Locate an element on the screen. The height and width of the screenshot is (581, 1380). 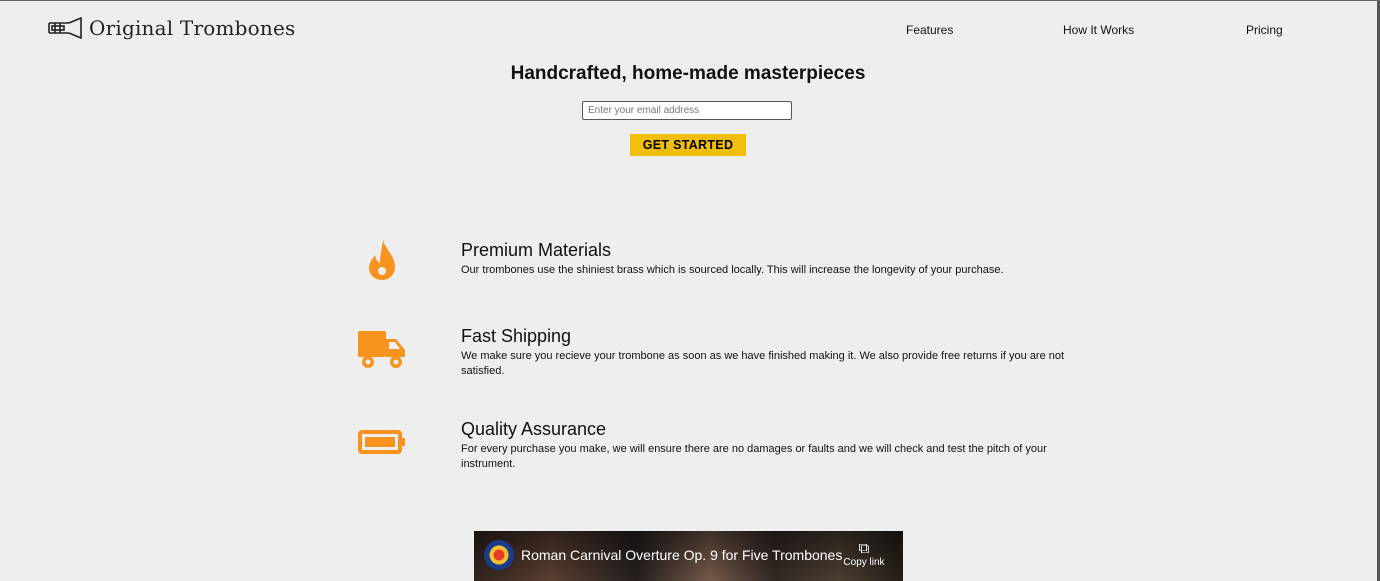
battery-icon is located at coordinates (381, 442).